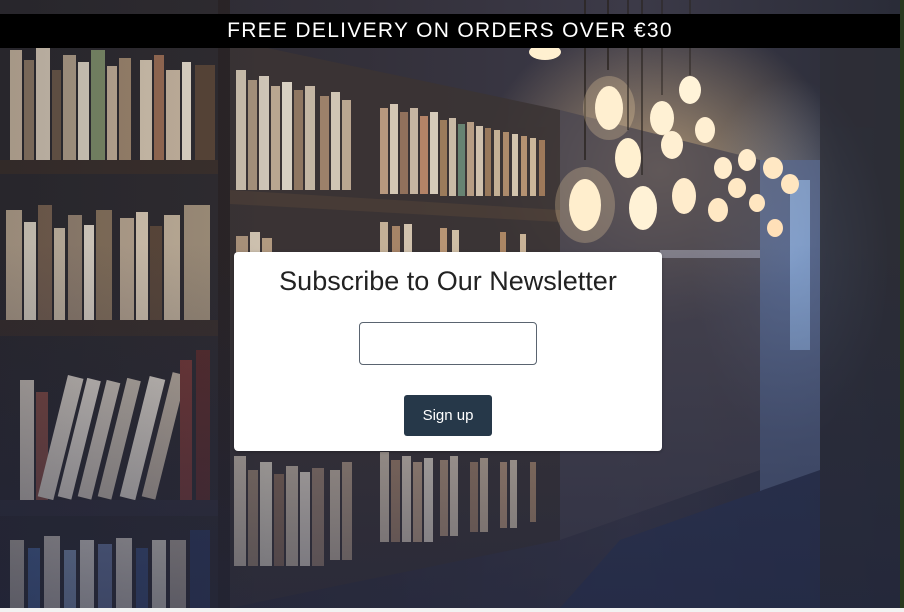 The image size is (904, 612). I want to click on newsletter-email-input, so click(448, 343).